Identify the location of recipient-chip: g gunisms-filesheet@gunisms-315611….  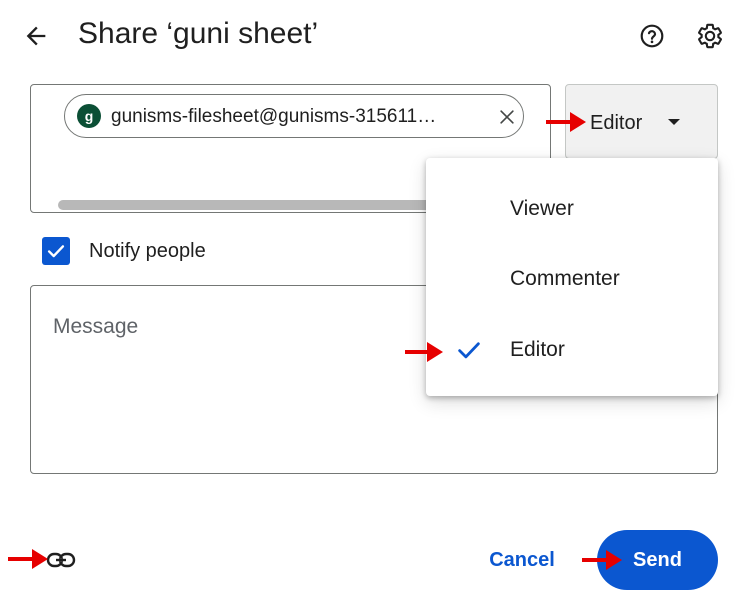
(294, 116).